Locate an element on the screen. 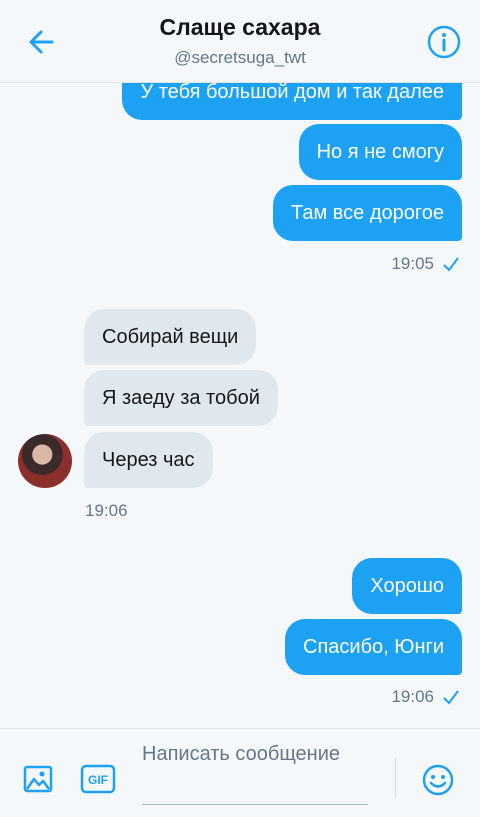 The width and height of the screenshot is (480, 817). message-text: Я заеду за тобой is located at coordinates (181, 398).